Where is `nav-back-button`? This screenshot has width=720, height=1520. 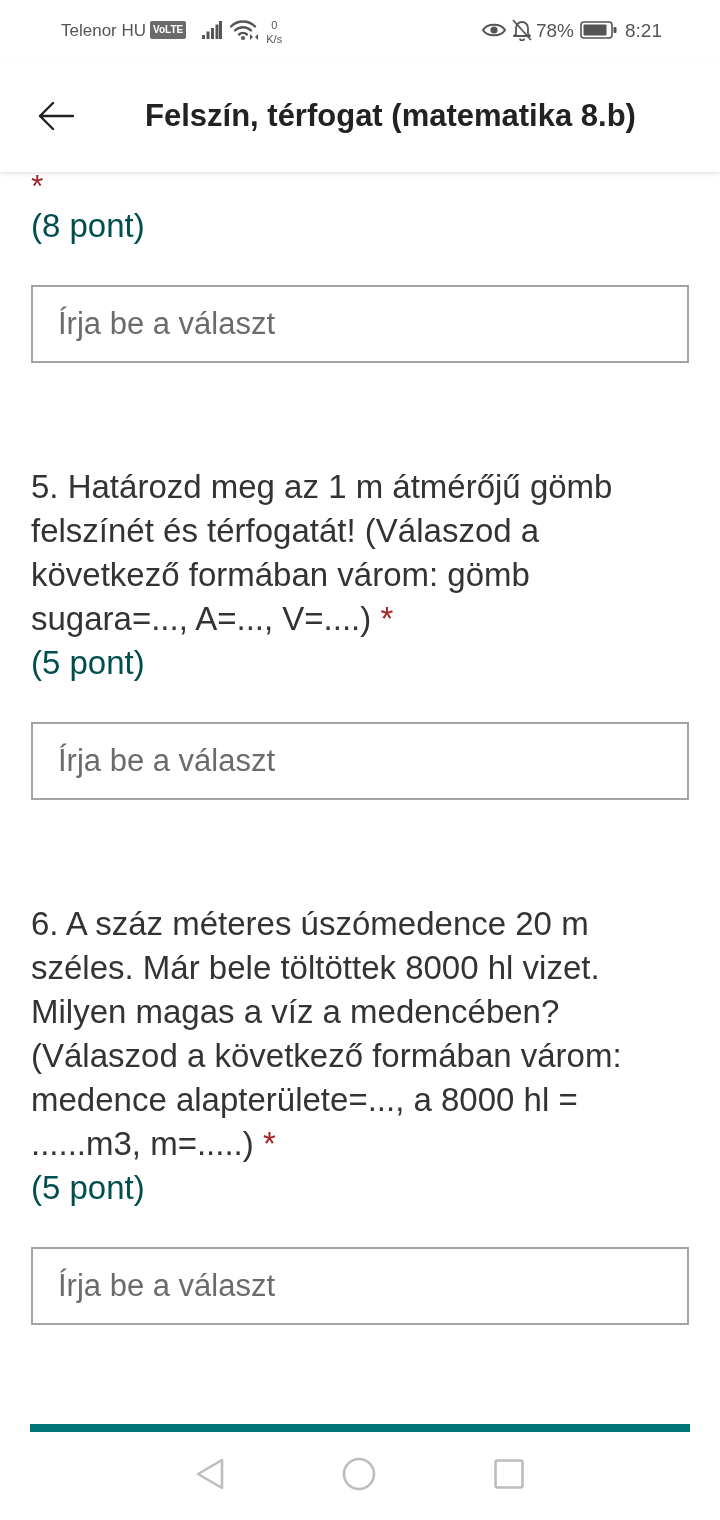 nav-back-button is located at coordinates (210, 1474).